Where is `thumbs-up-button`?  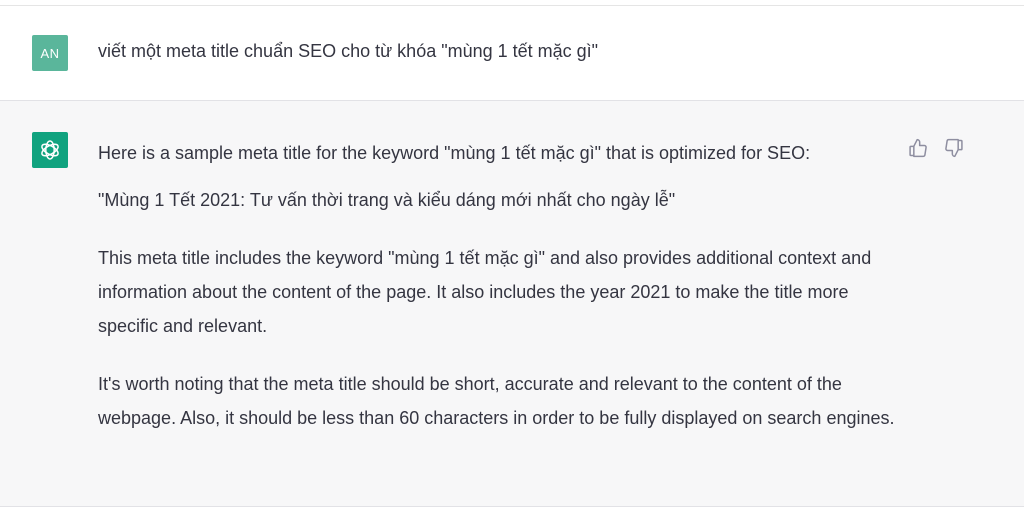 thumbs-up-button is located at coordinates (918, 148).